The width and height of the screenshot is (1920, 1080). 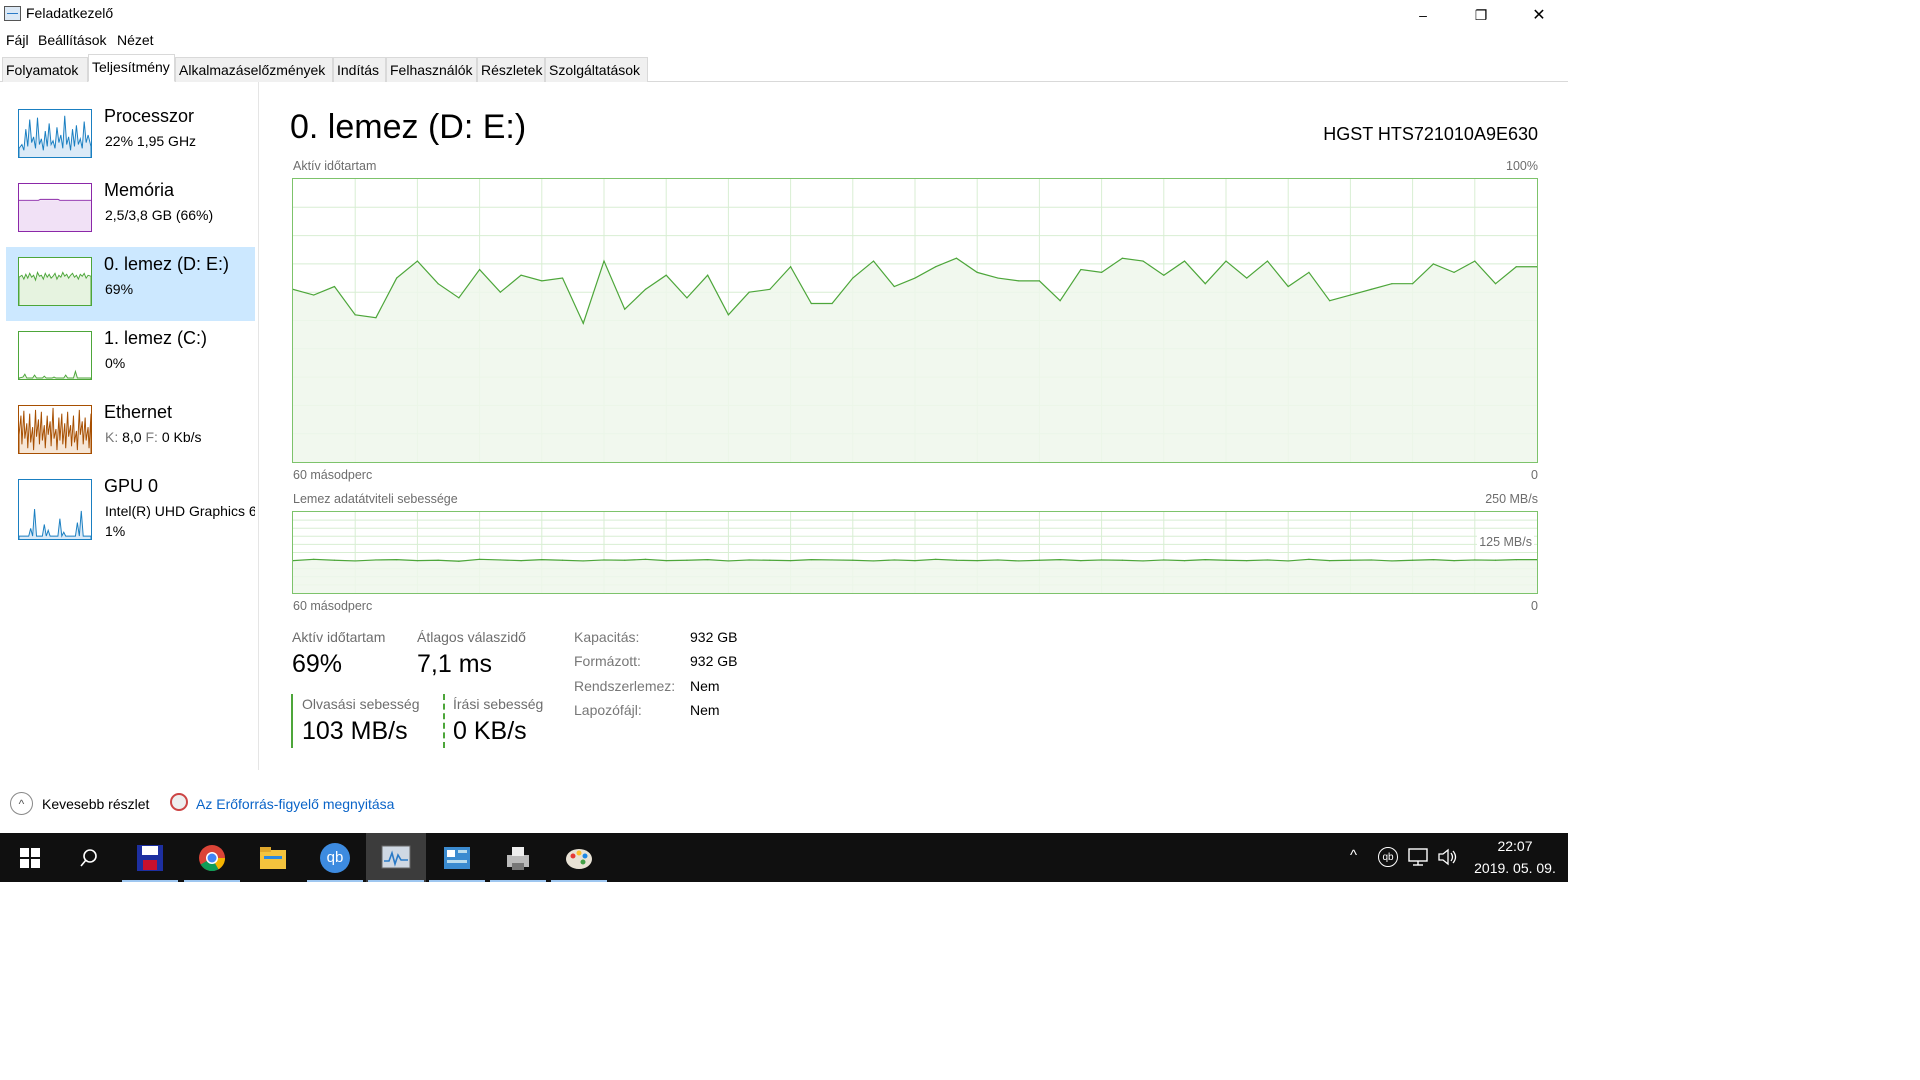 I want to click on read-speed-label: Olvasási sebesség, so click(x=361, y=704).